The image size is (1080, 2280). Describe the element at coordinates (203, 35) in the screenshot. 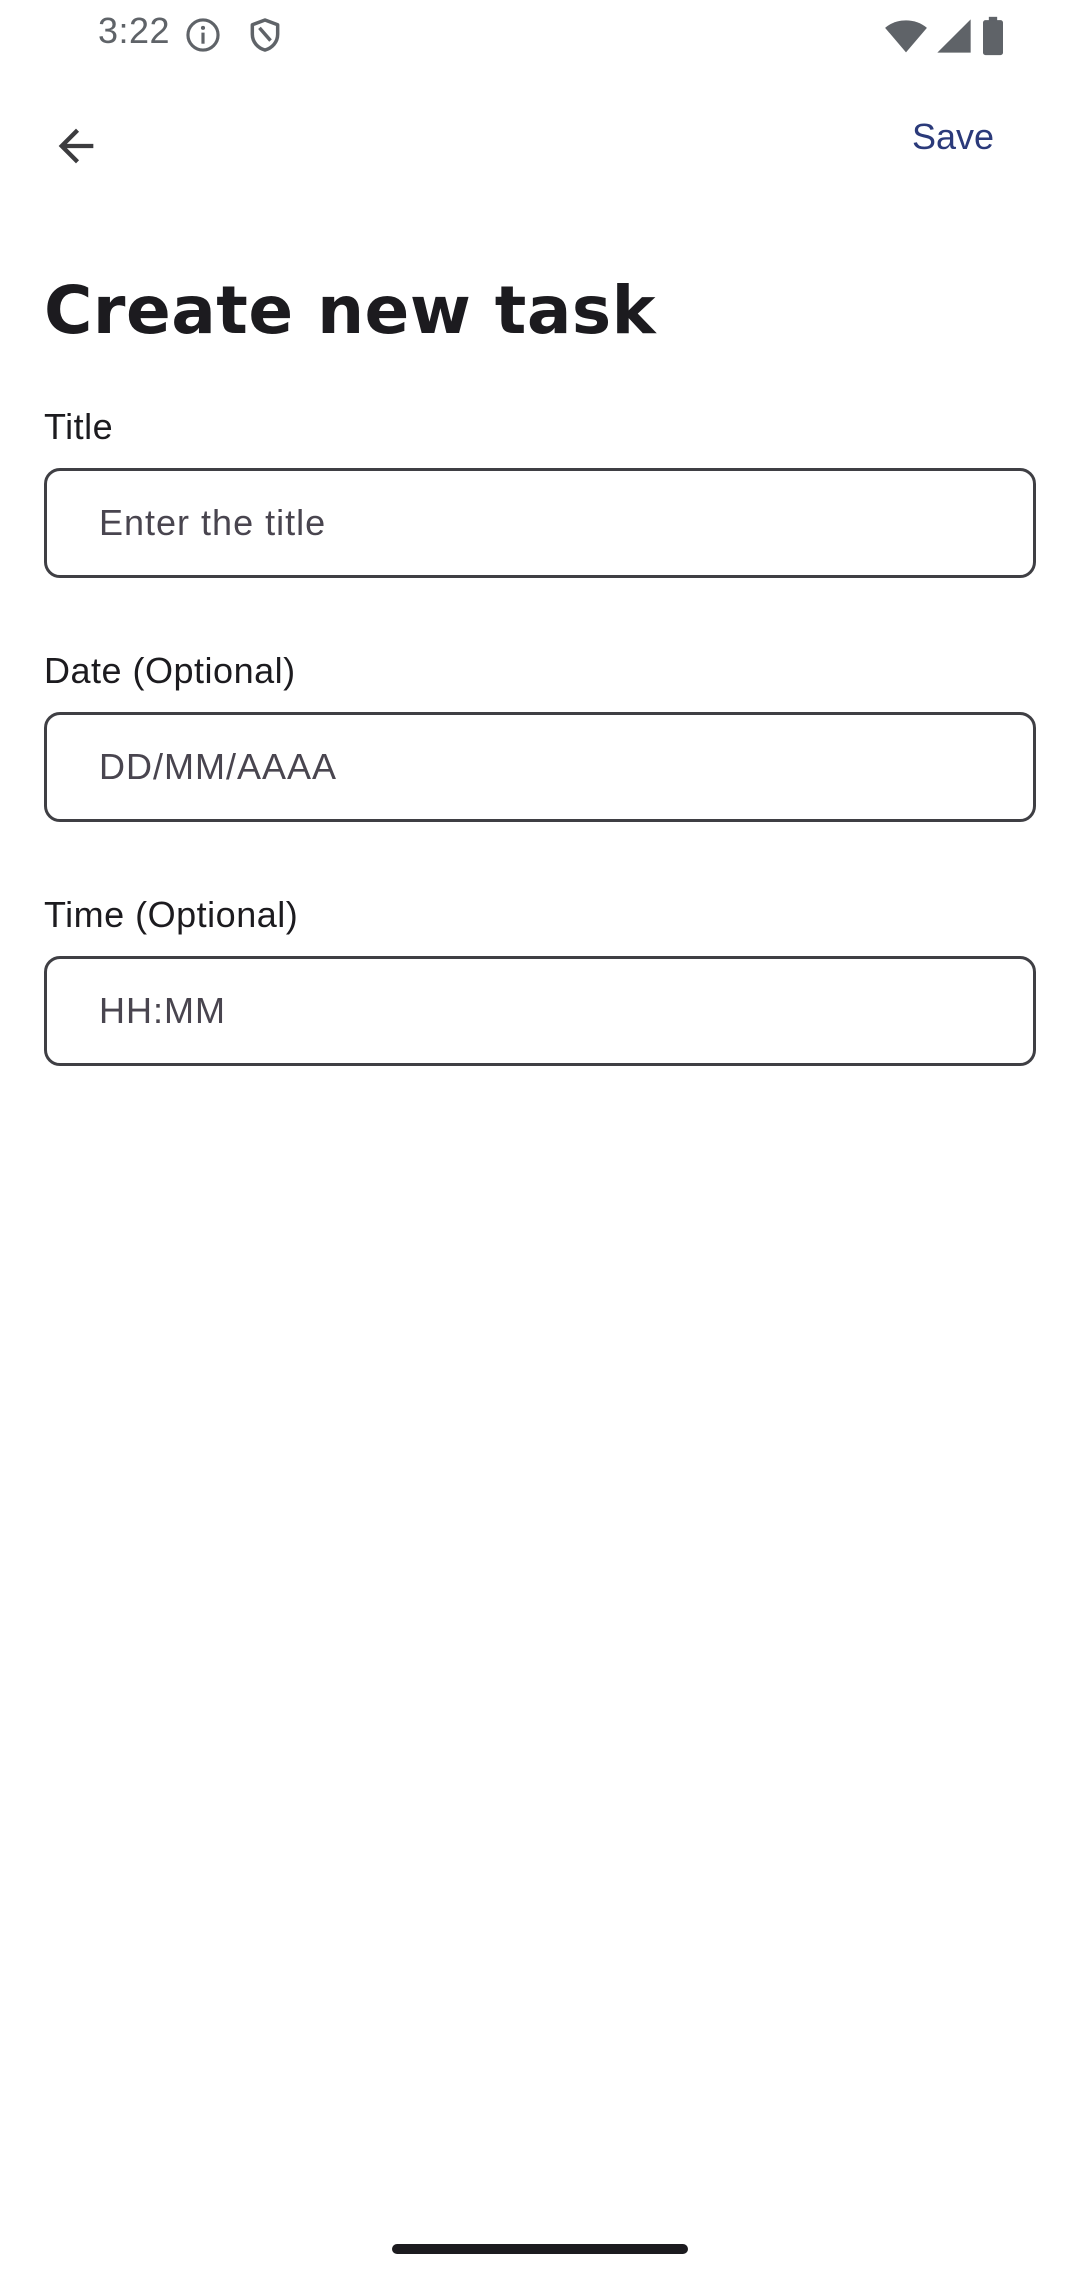

I see `info-icon` at that location.